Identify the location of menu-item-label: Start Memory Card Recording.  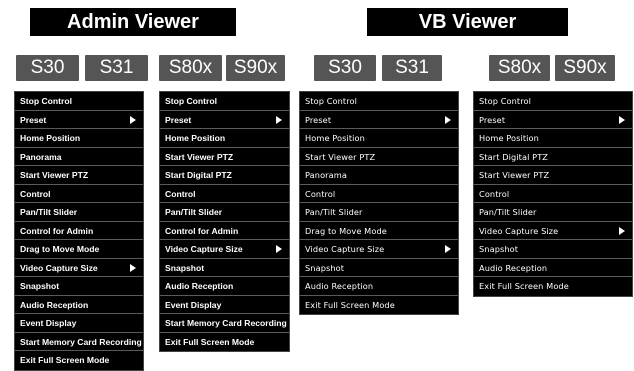
(81, 341).